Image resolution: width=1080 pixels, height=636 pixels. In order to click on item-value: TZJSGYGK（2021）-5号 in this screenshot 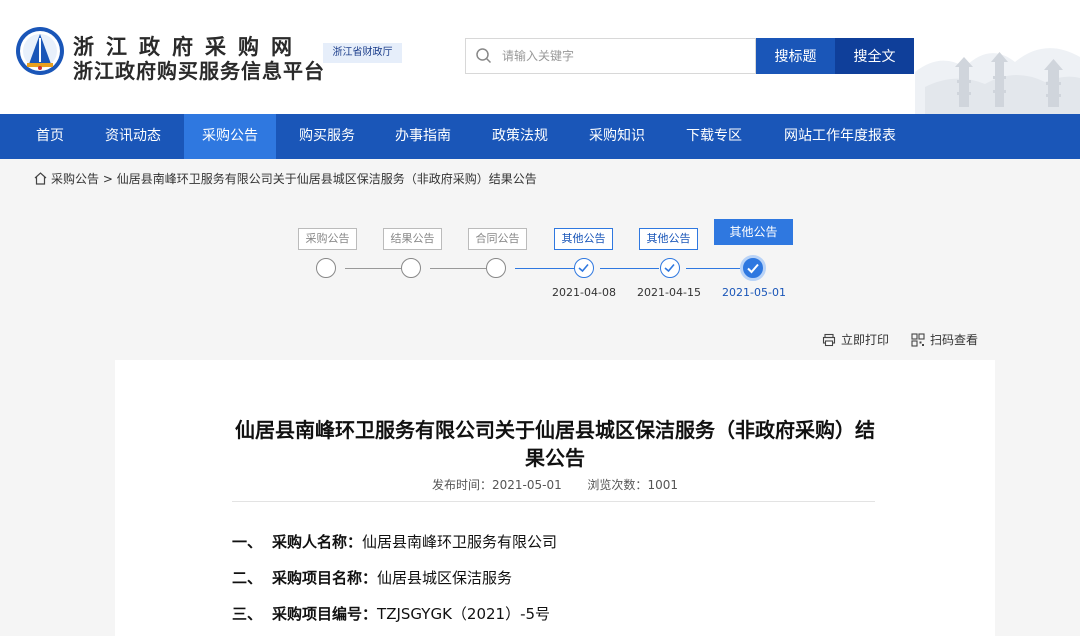, I will do `click(464, 614)`.